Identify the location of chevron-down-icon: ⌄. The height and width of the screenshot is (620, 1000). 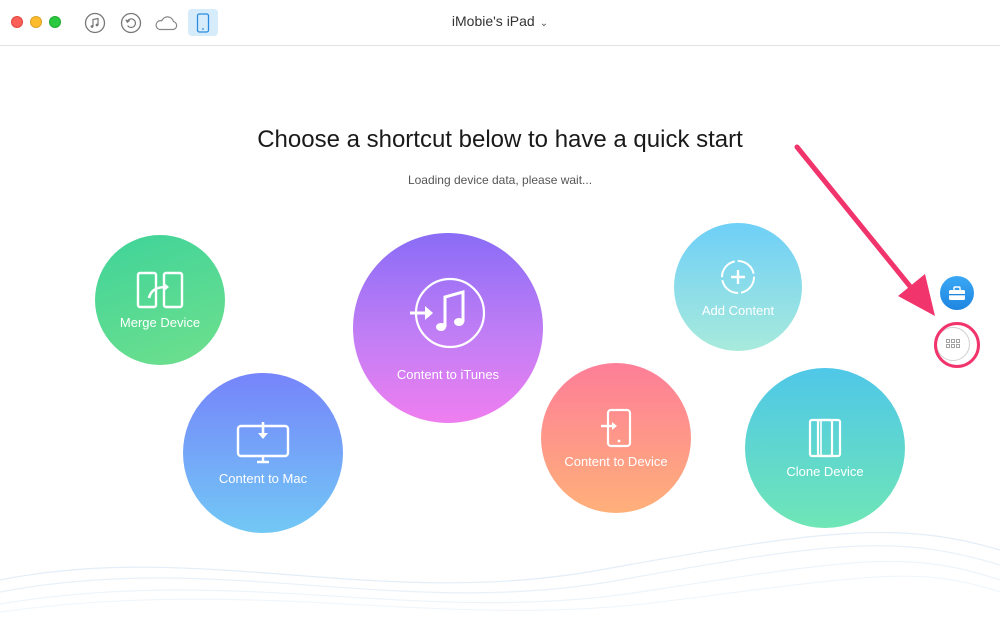
(544, 23).